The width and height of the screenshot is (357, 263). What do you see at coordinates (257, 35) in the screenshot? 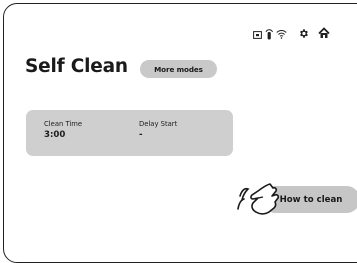
I see `remote-control-icon` at bounding box center [257, 35].